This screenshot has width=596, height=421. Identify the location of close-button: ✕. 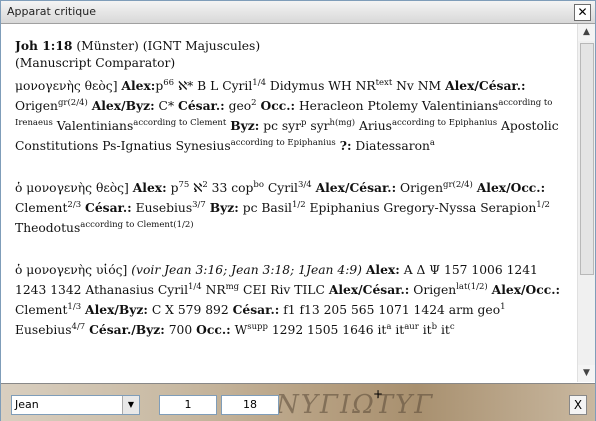
(582, 12).